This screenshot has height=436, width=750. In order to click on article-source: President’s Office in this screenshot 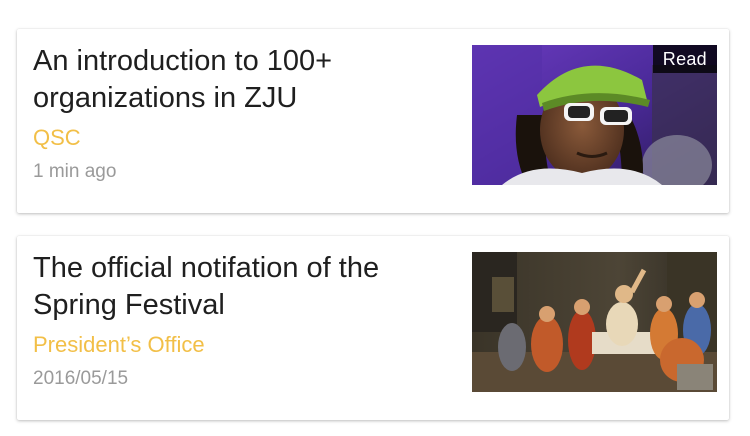, I will do `click(243, 345)`.